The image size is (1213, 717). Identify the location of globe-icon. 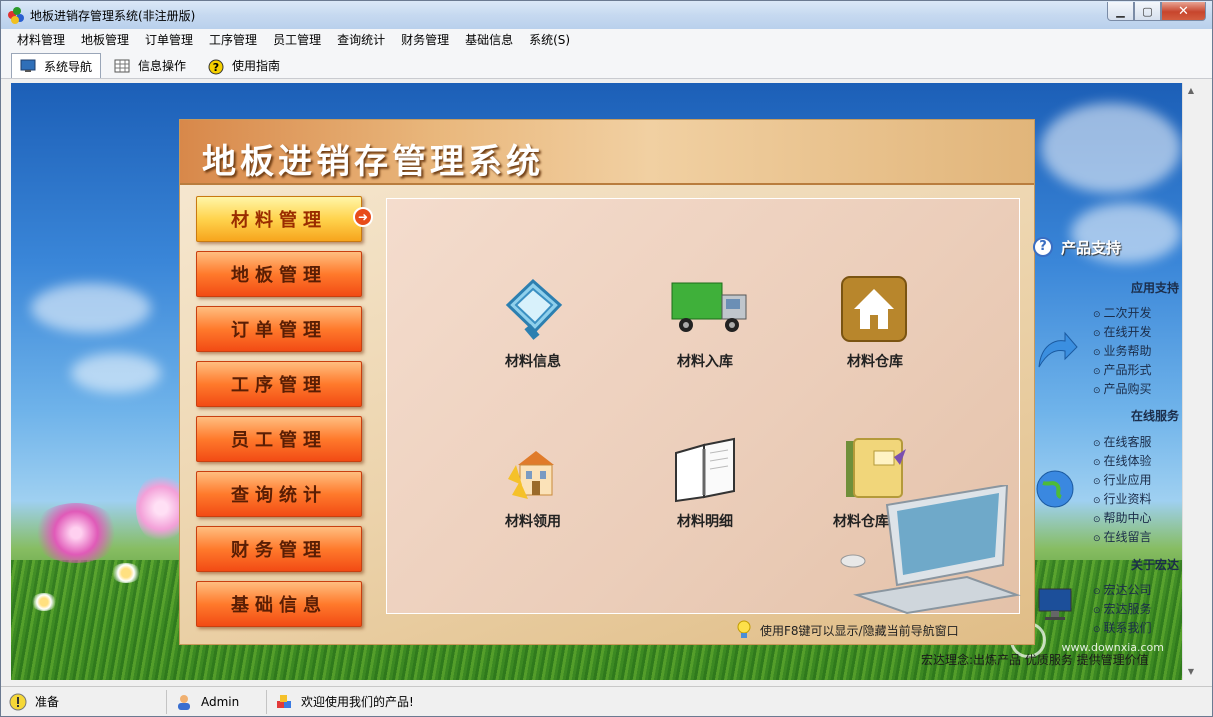
(1055, 490).